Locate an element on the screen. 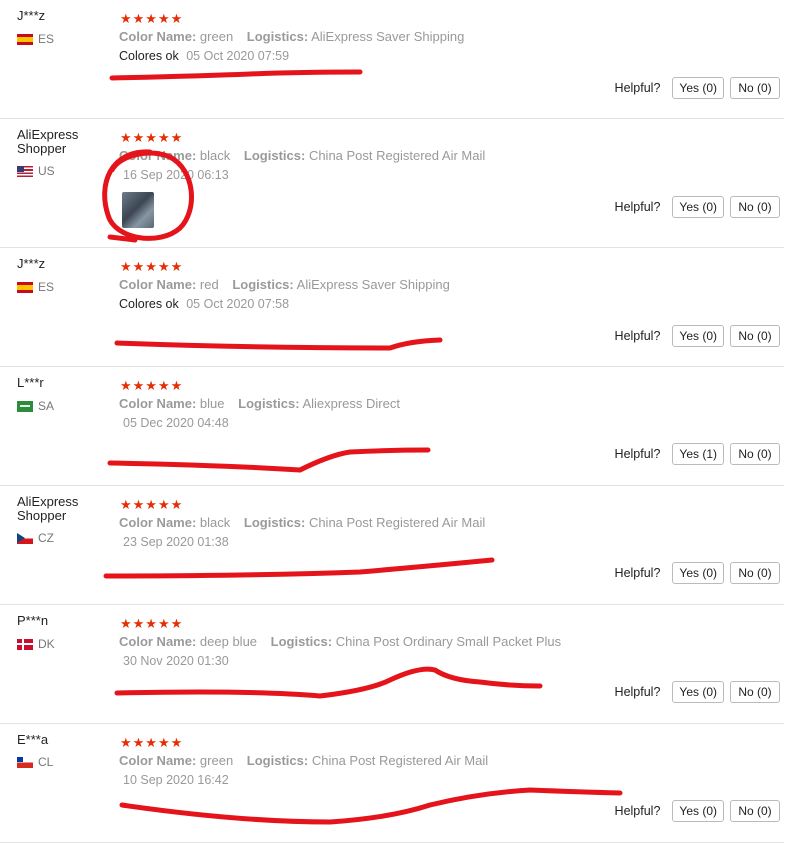  reviewer-country: ES is located at coordinates (35, 287).